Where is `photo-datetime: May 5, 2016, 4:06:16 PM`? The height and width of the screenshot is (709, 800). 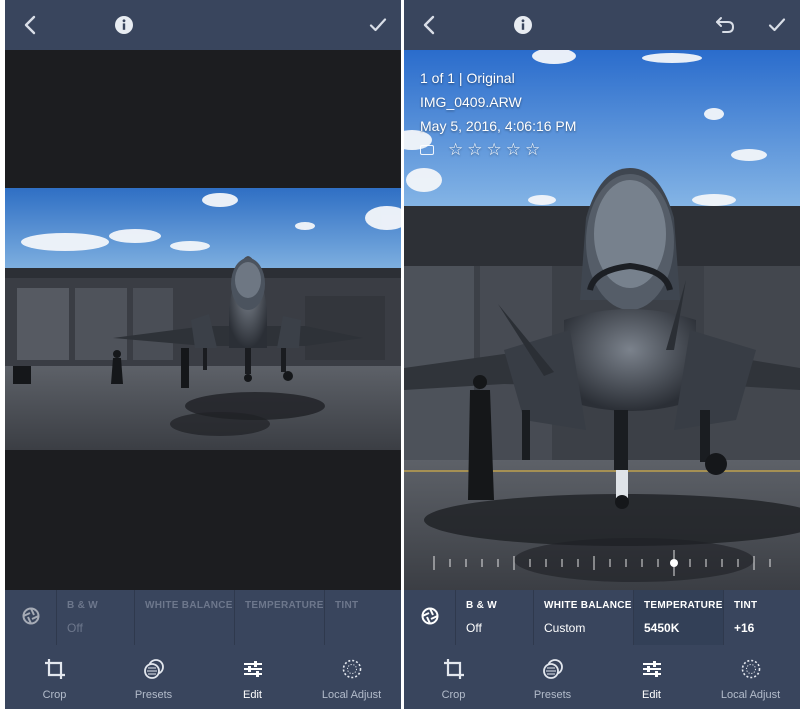
photo-datetime: May 5, 2016, 4:06:16 PM is located at coordinates (498, 126).